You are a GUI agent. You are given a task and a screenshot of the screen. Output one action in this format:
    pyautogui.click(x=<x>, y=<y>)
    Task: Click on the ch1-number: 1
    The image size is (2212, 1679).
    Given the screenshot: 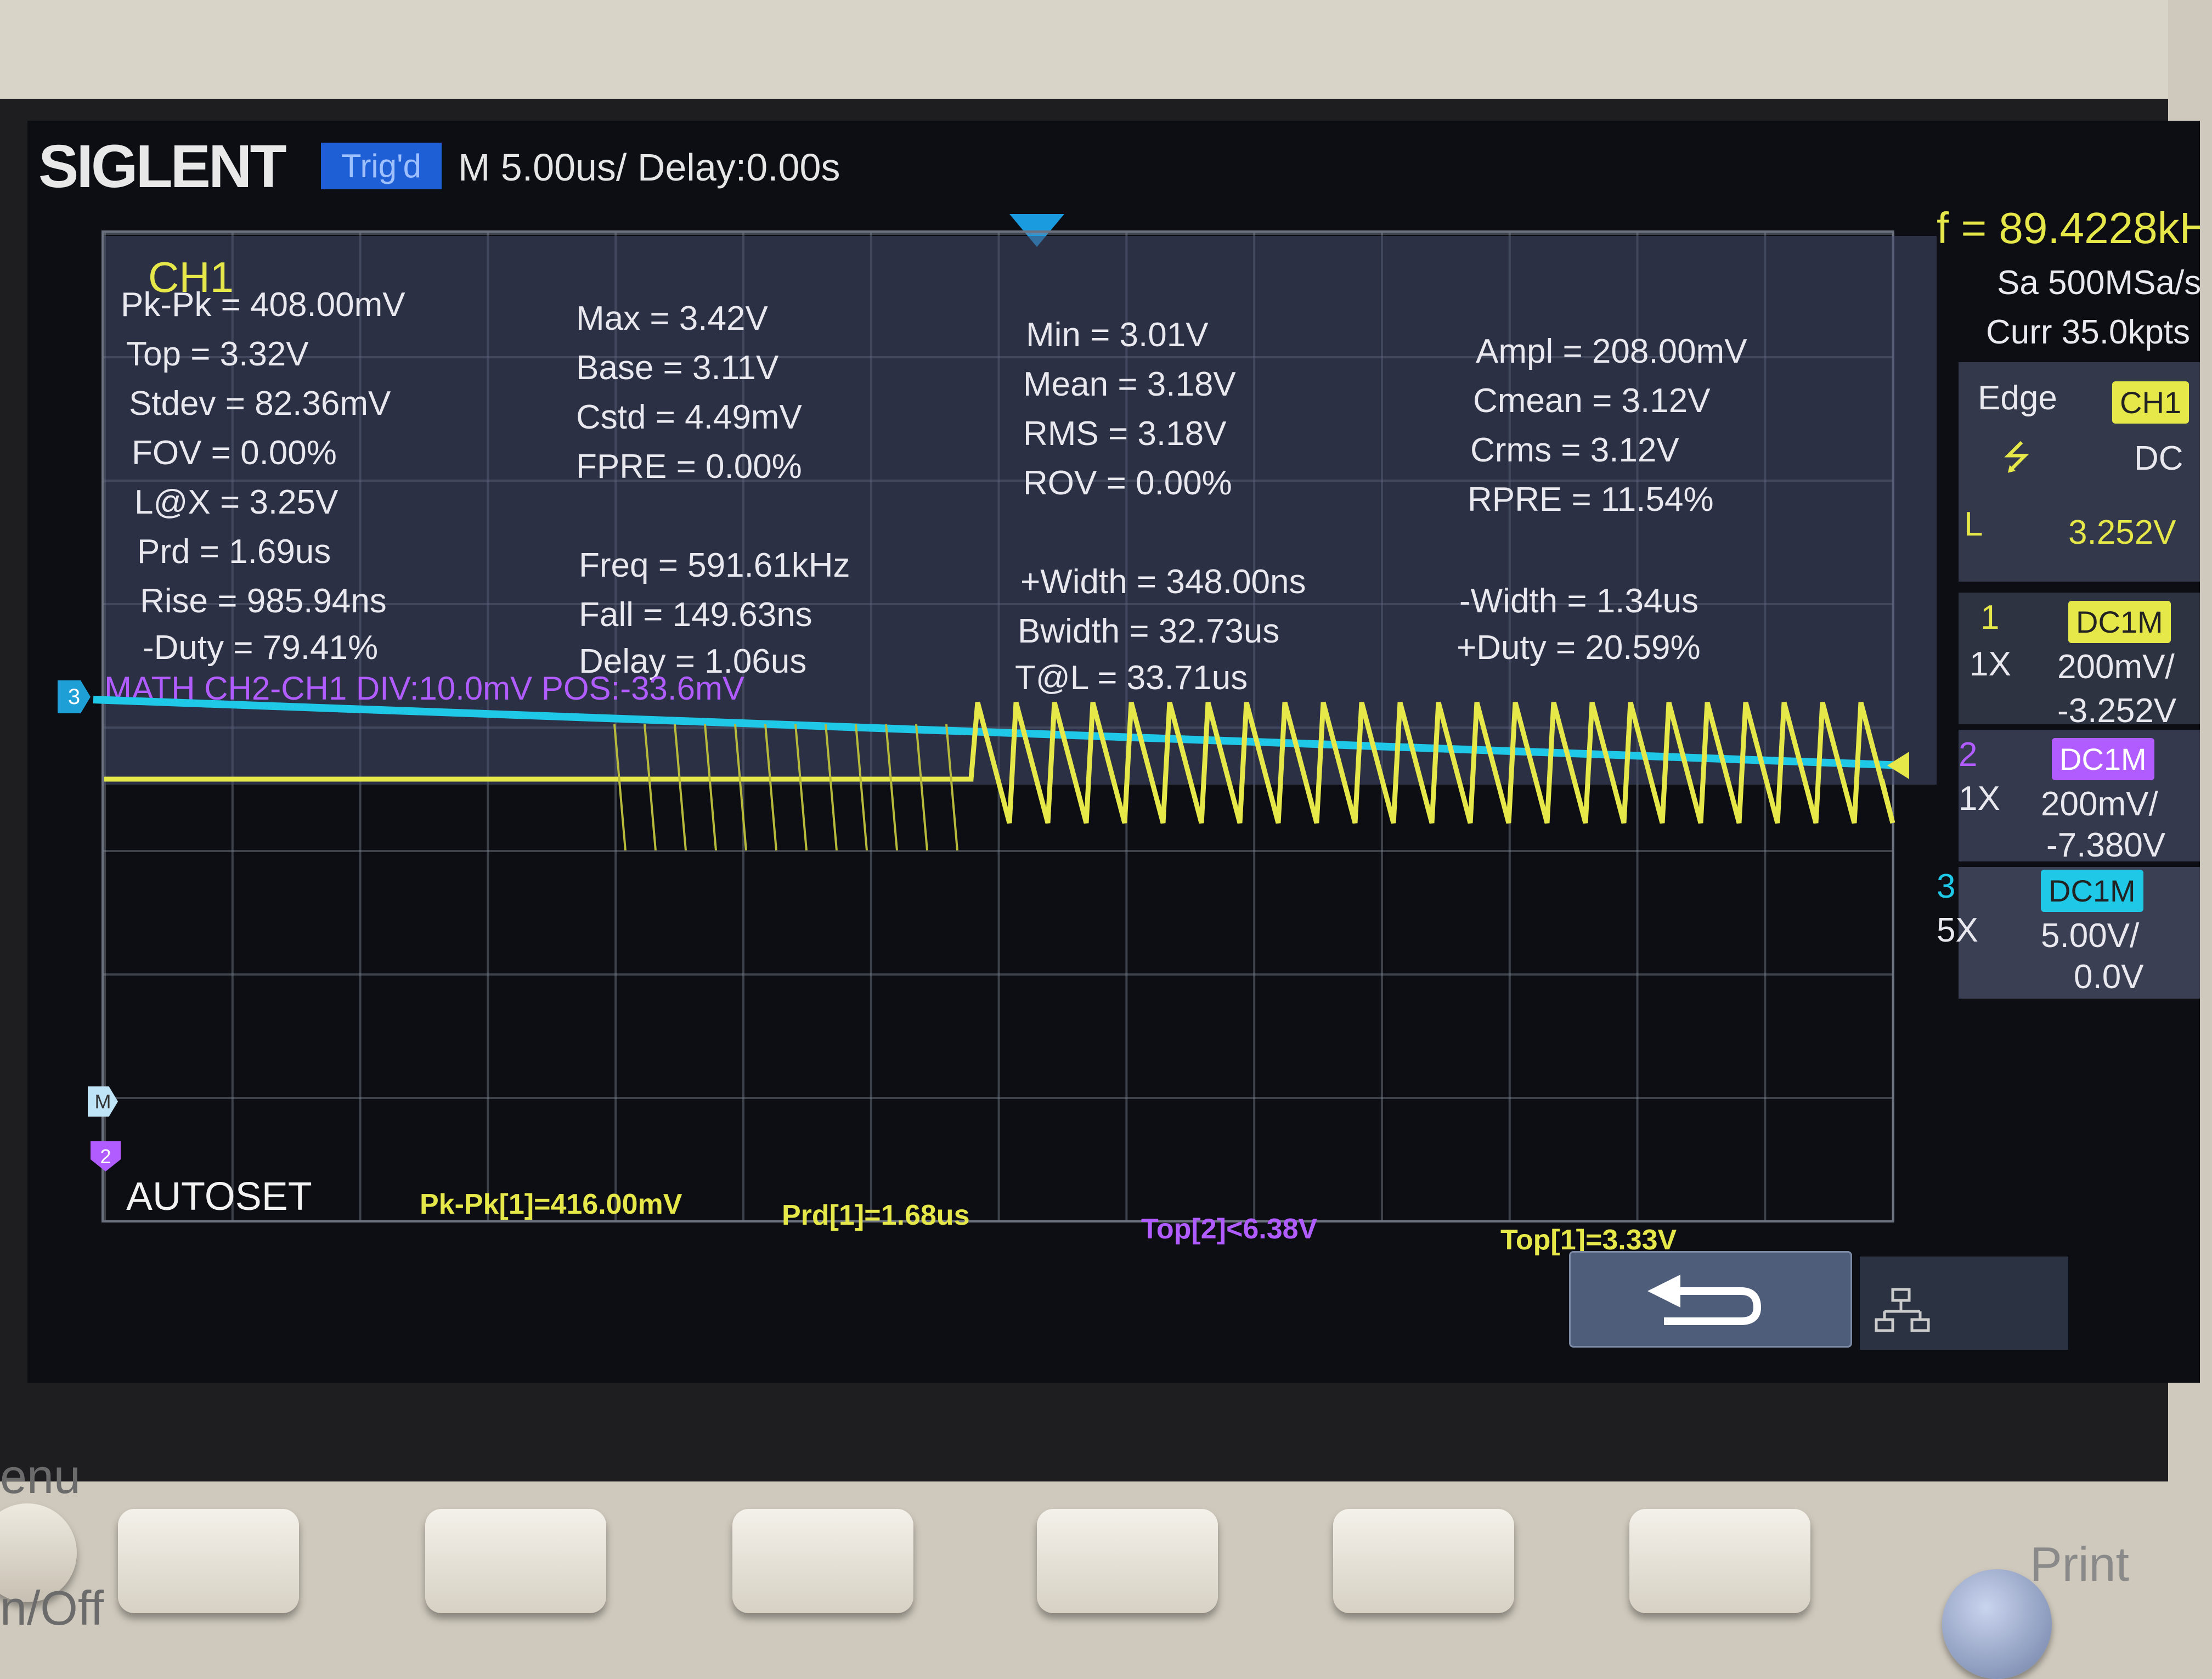 What is the action you would take?
    pyautogui.click(x=1990, y=618)
    